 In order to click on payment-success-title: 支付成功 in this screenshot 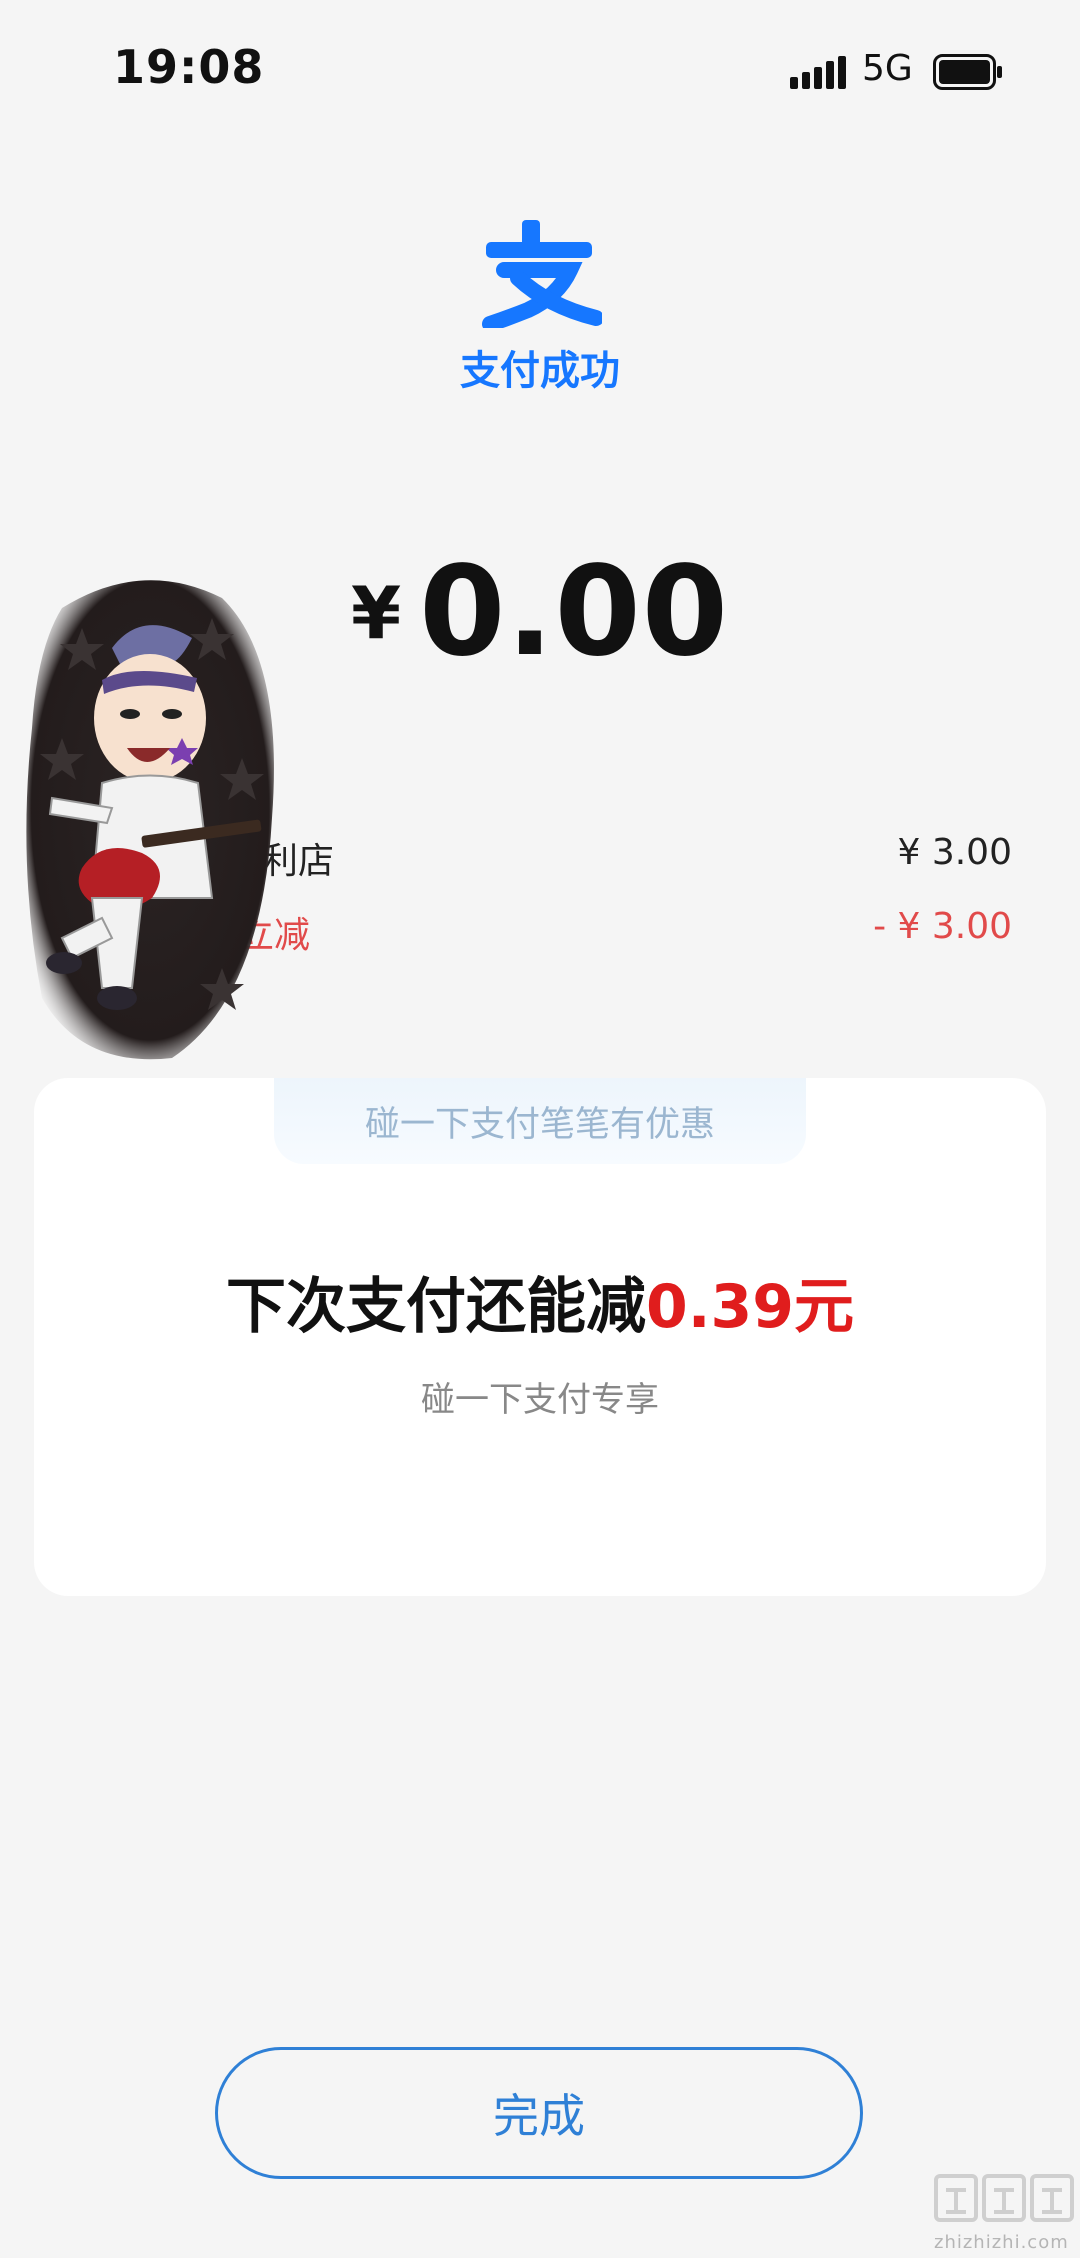, I will do `click(540, 371)`.